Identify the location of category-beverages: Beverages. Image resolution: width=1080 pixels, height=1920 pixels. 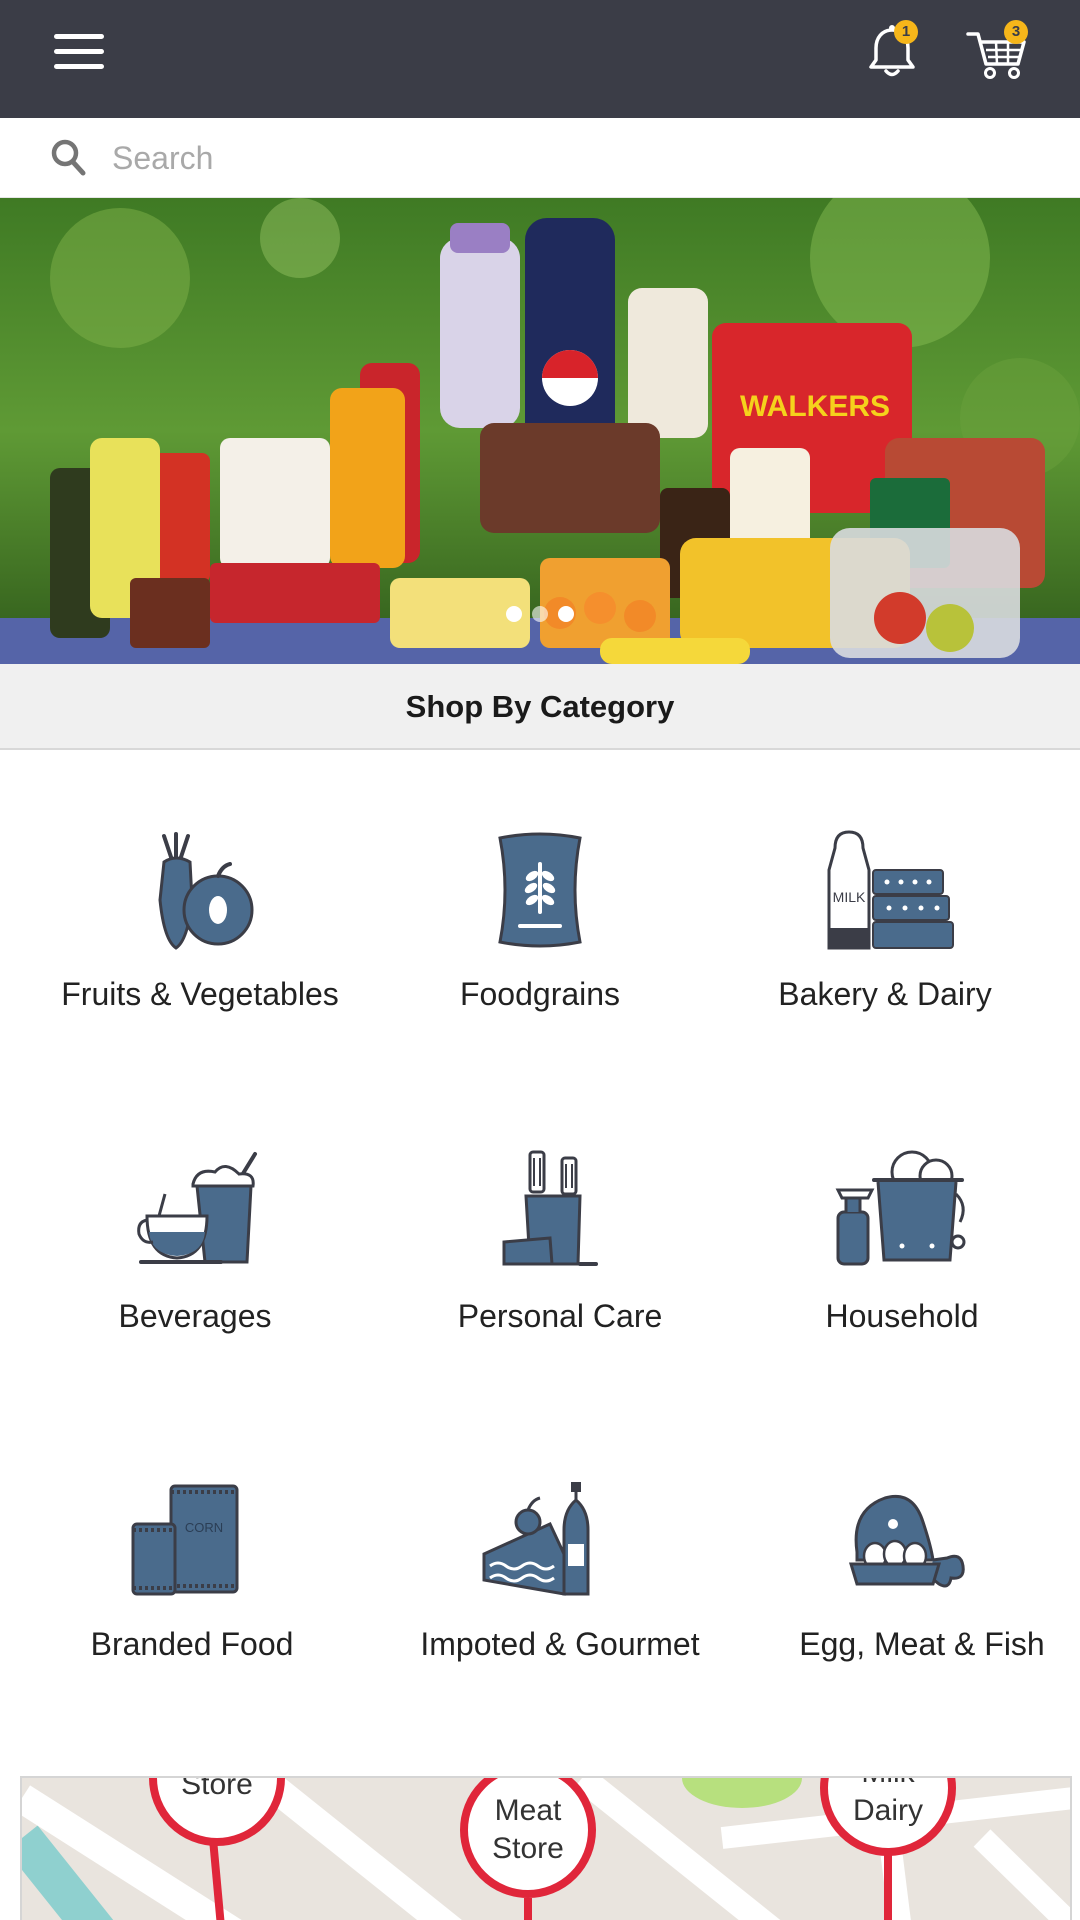
(195, 1260).